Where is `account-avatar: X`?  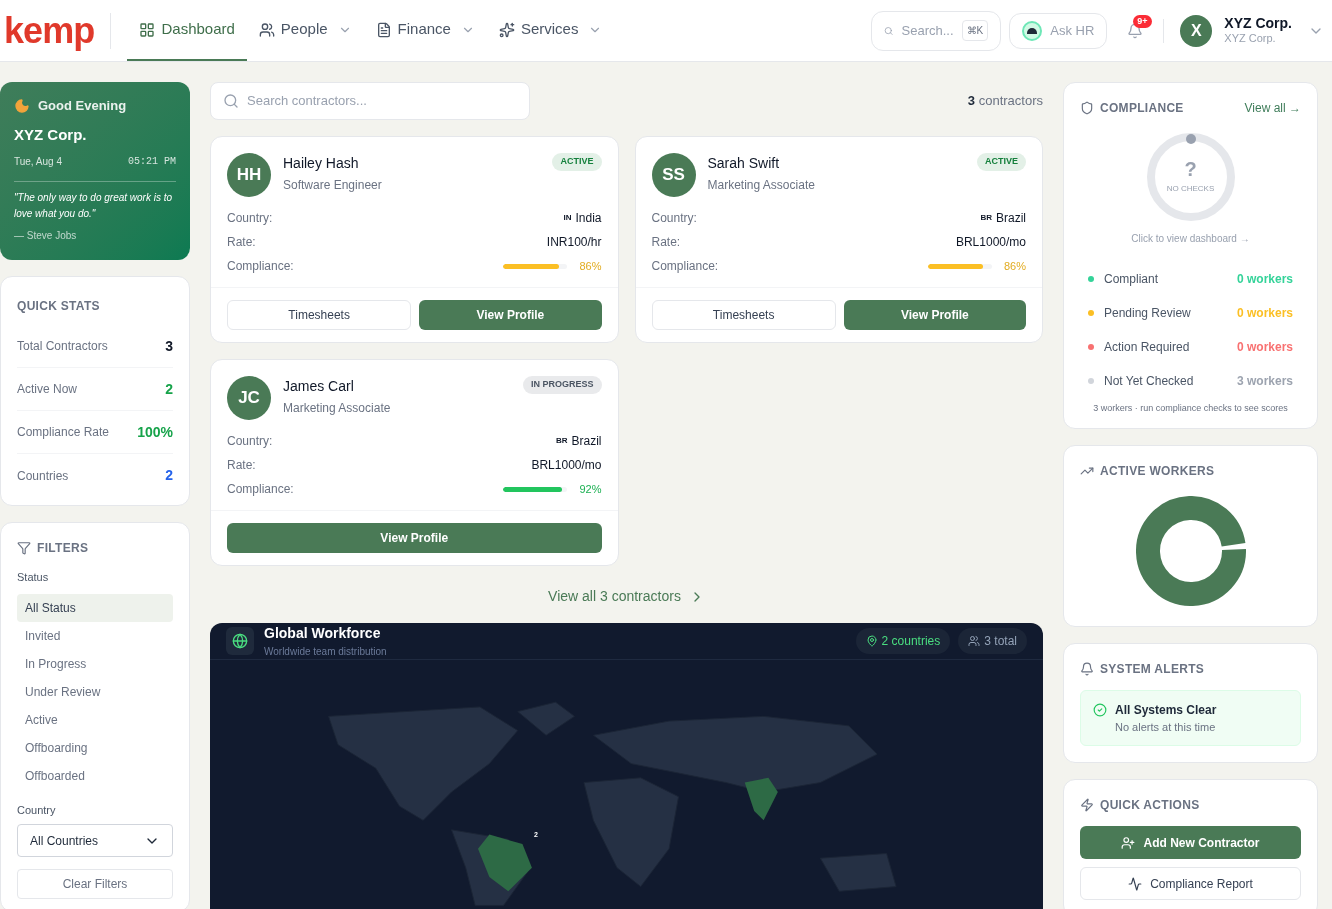 account-avatar: X is located at coordinates (1196, 30).